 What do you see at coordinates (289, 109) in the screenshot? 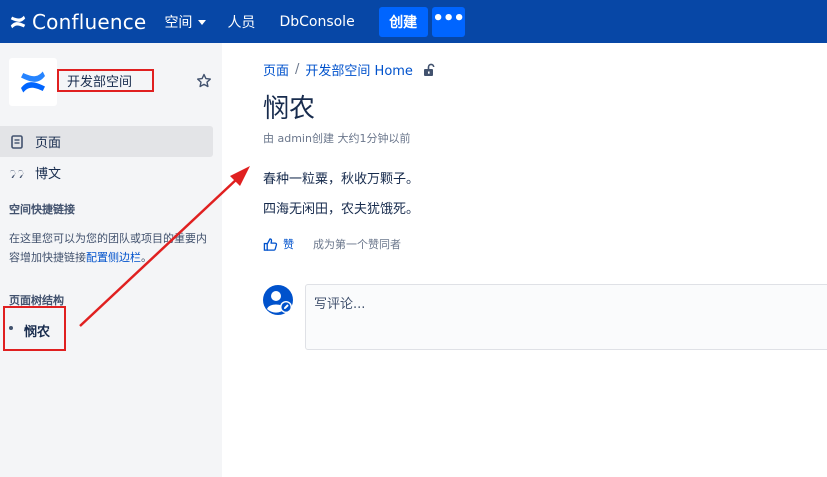
I see `page-title: 悯农` at bounding box center [289, 109].